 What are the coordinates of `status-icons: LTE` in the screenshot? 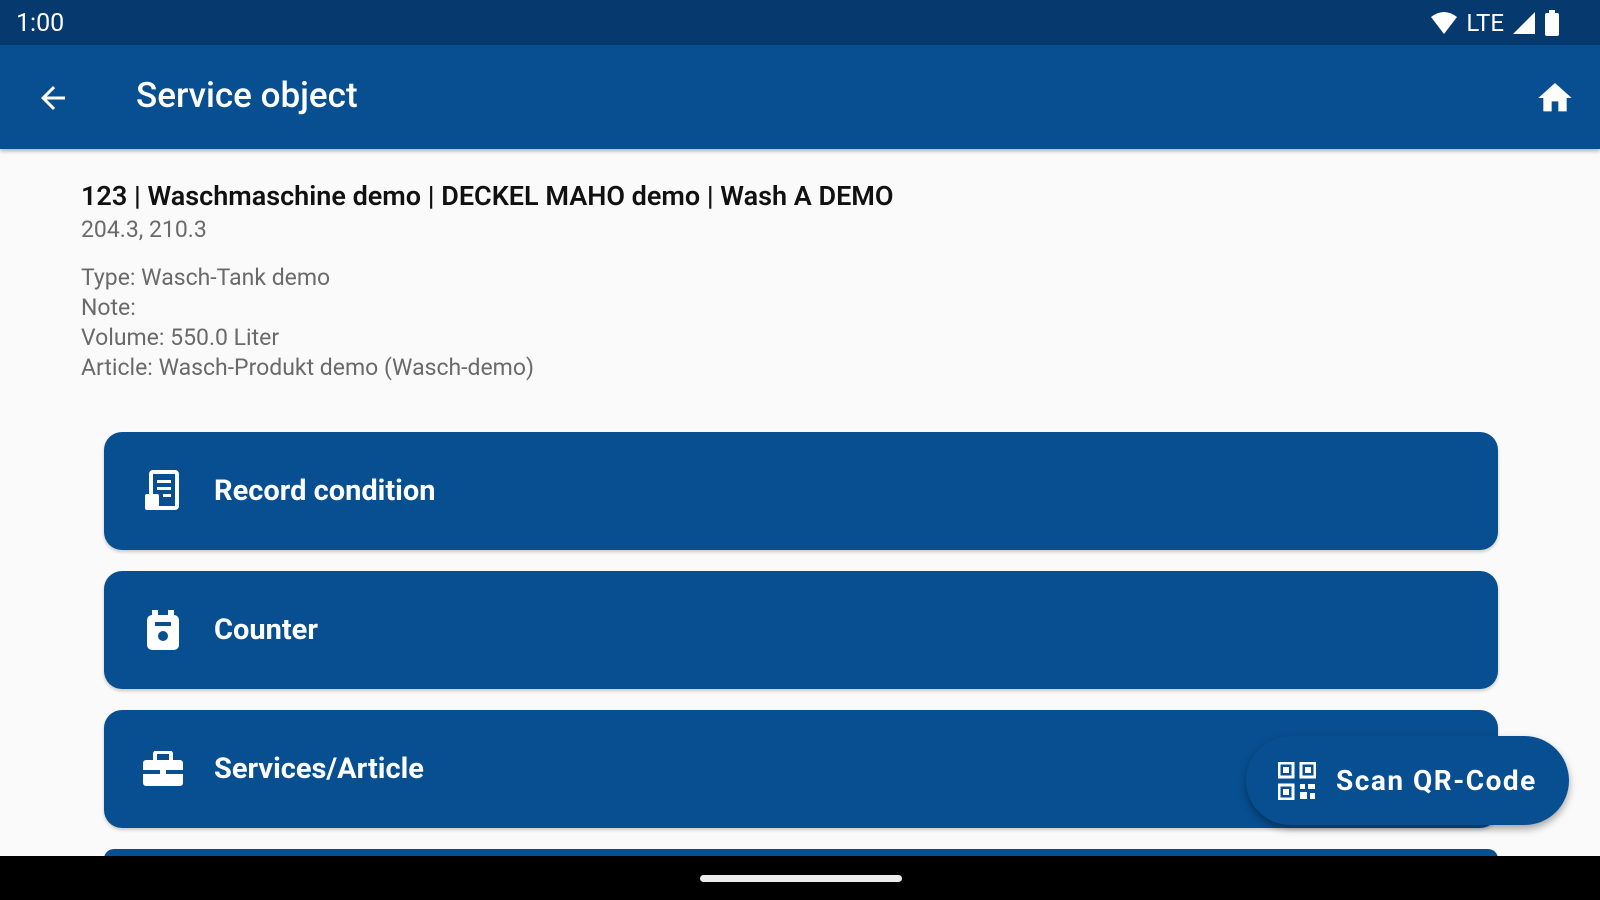 It's located at (1495, 23).